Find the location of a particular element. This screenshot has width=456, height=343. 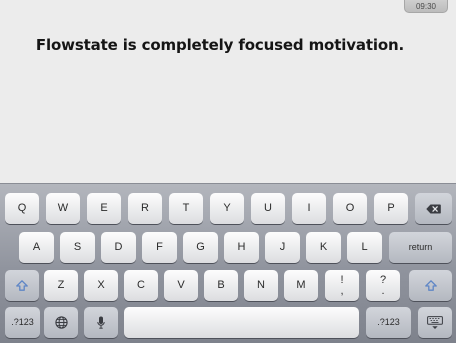

key-q: Q is located at coordinates (22, 208).